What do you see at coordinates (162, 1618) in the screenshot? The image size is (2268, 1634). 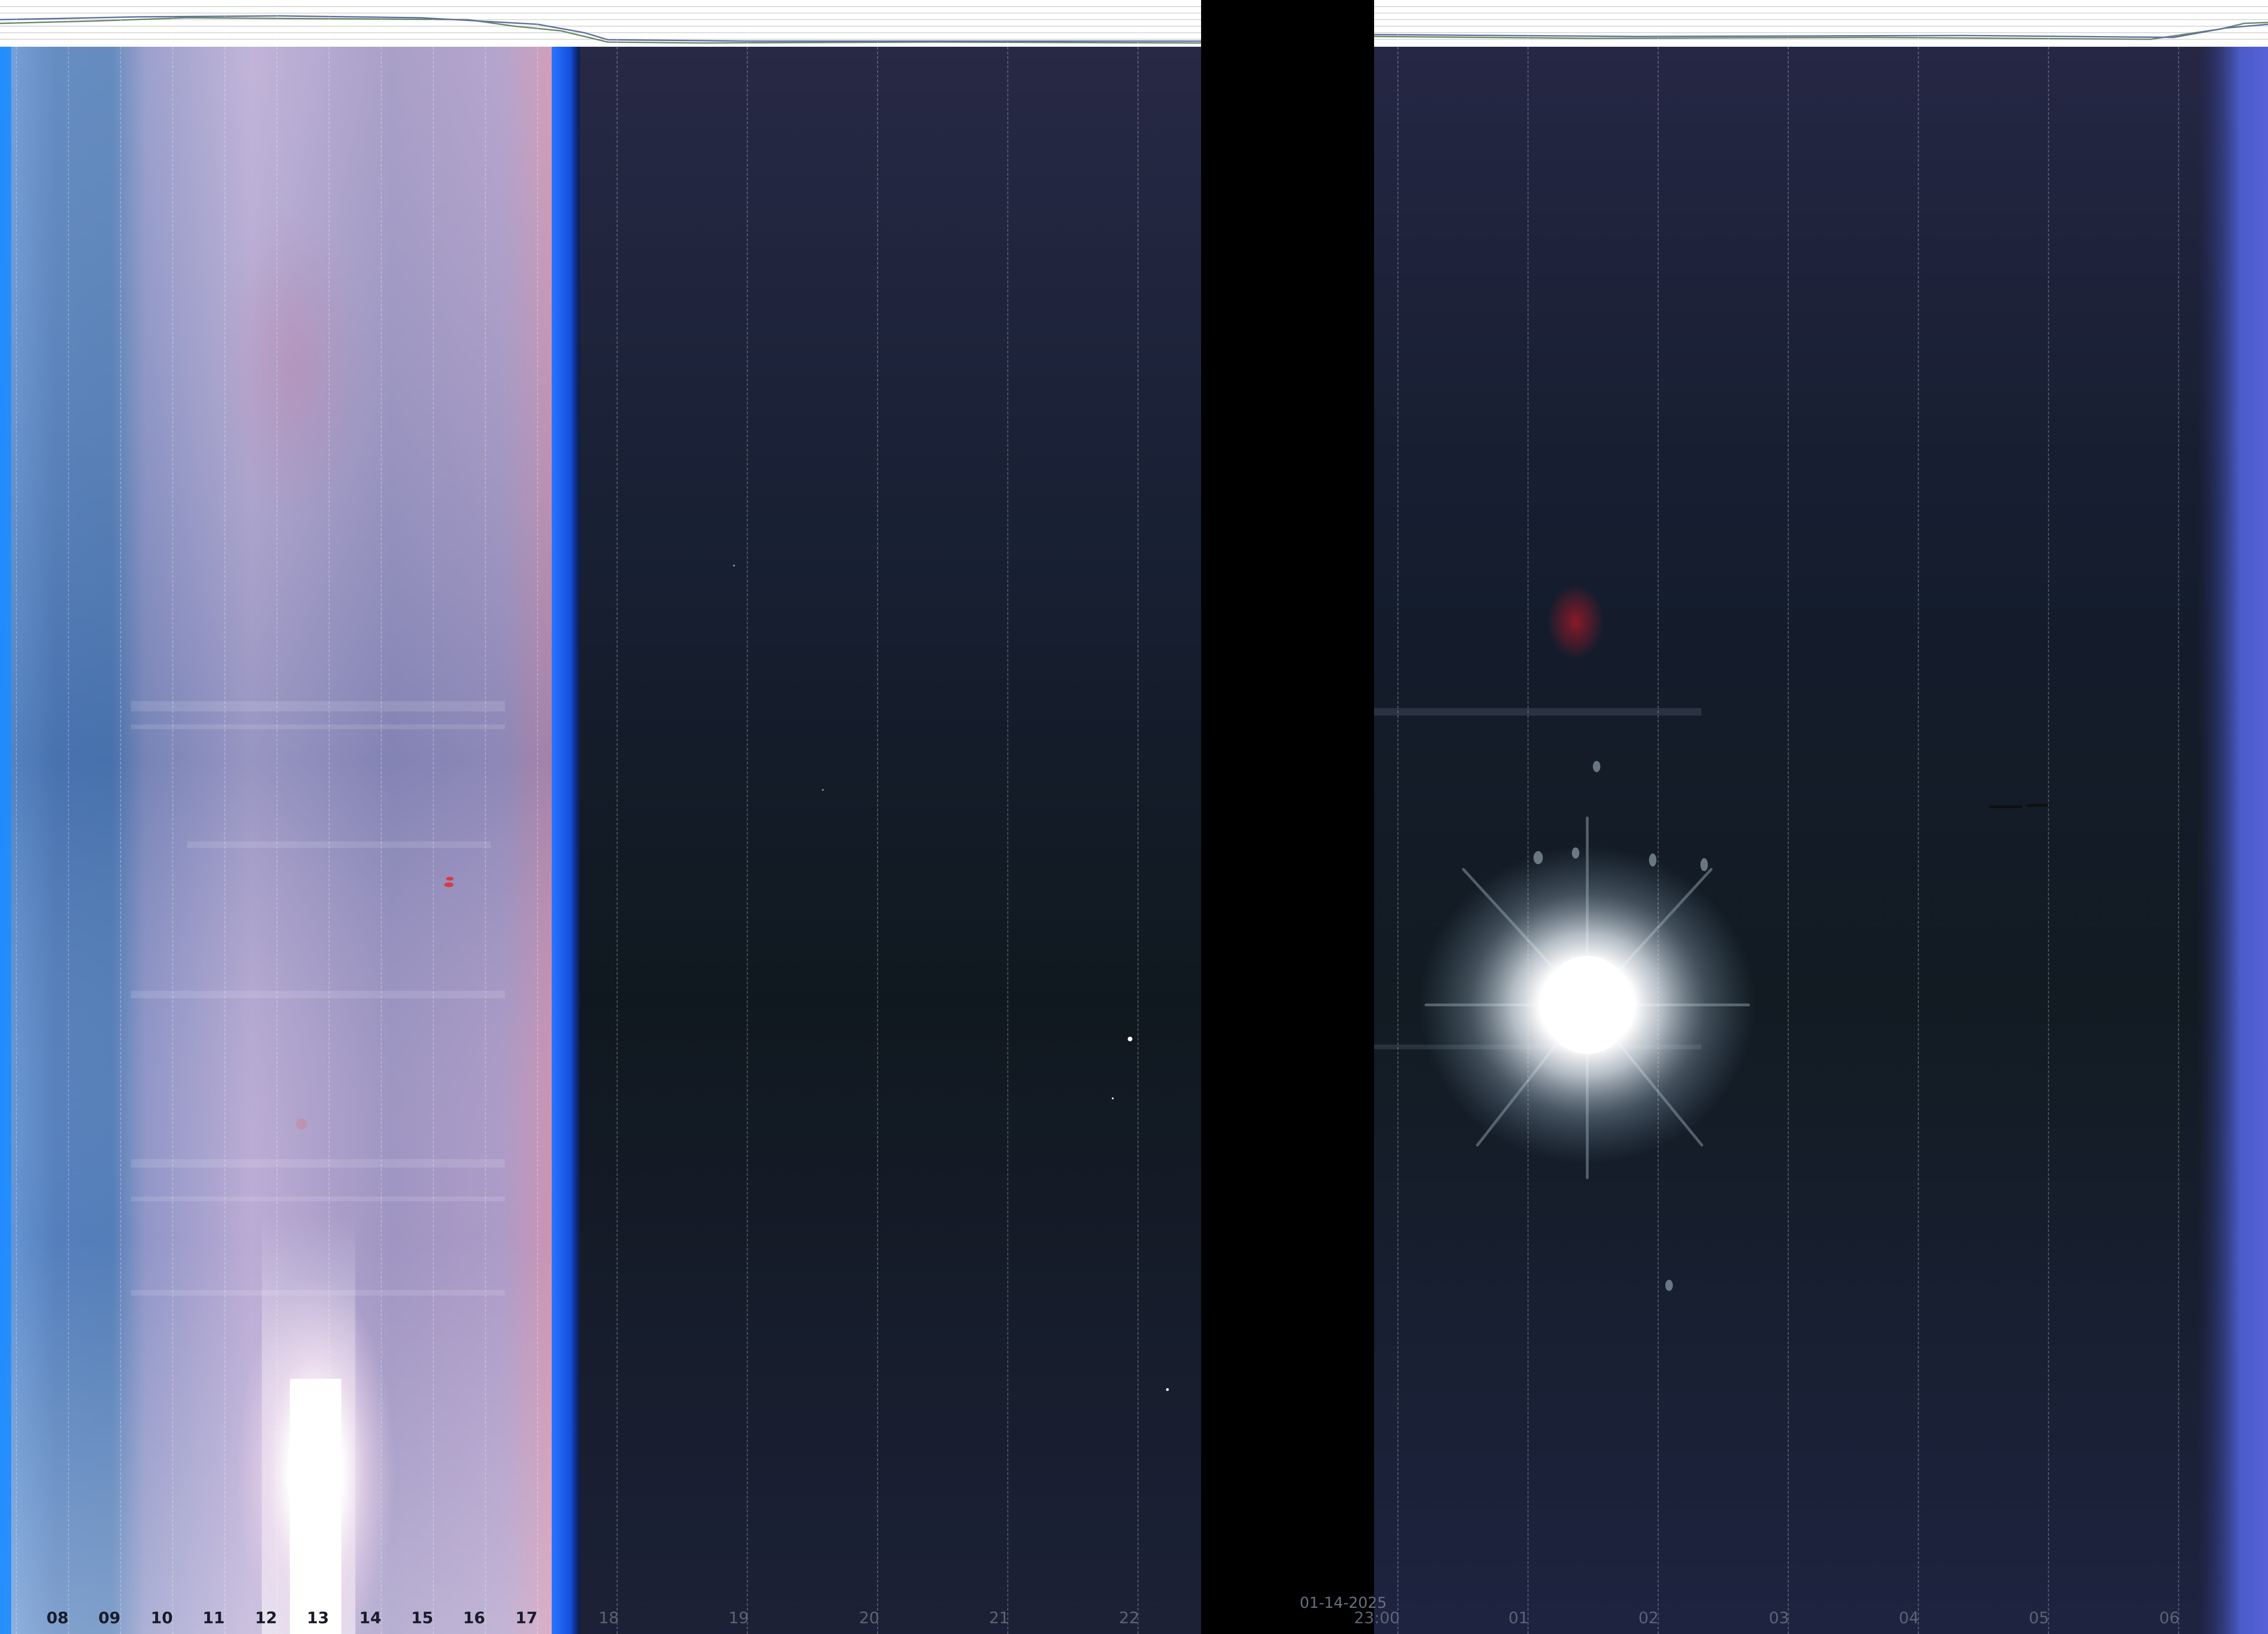 I see `hour-label: 10` at bounding box center [162, 1618].